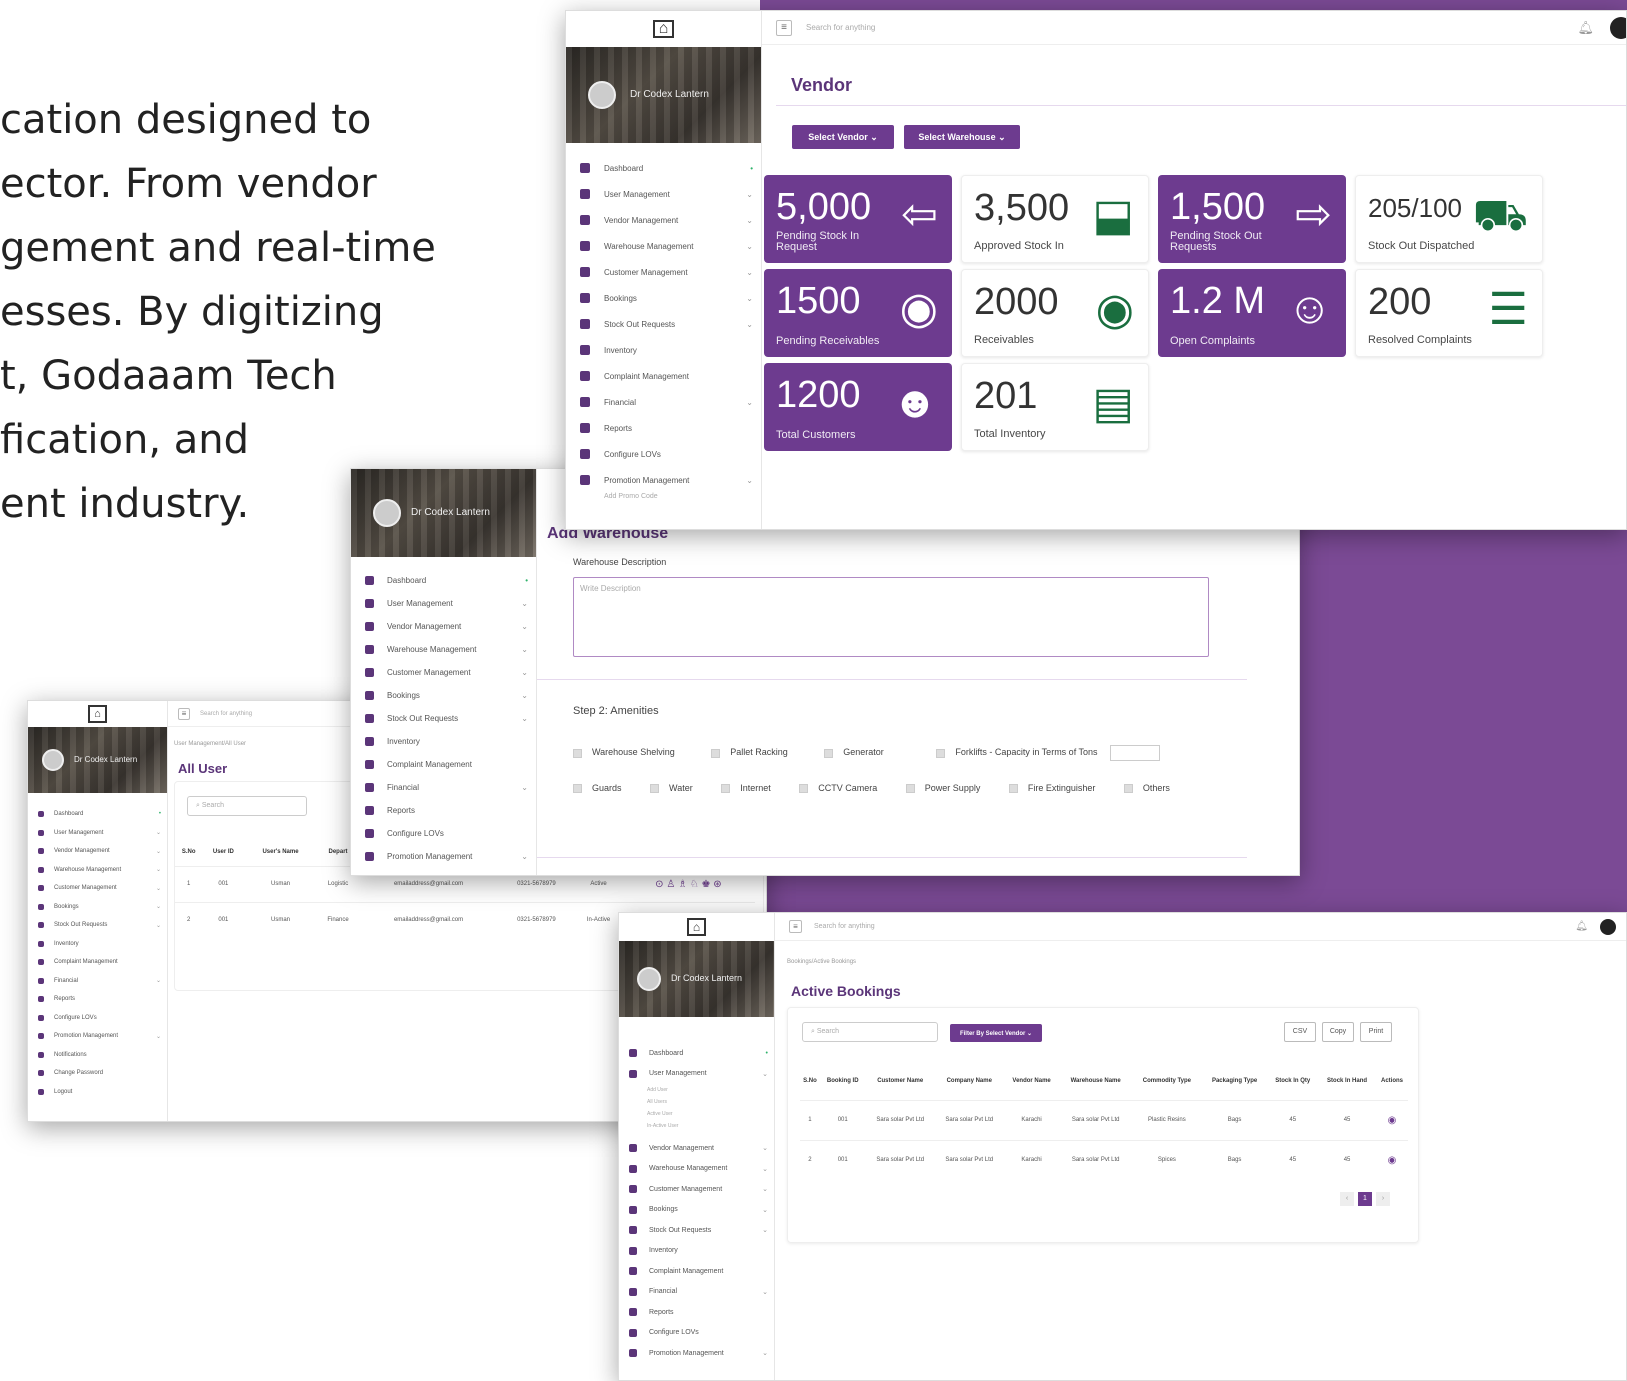  I want to click on checkbox: Water, so click(671, 788).